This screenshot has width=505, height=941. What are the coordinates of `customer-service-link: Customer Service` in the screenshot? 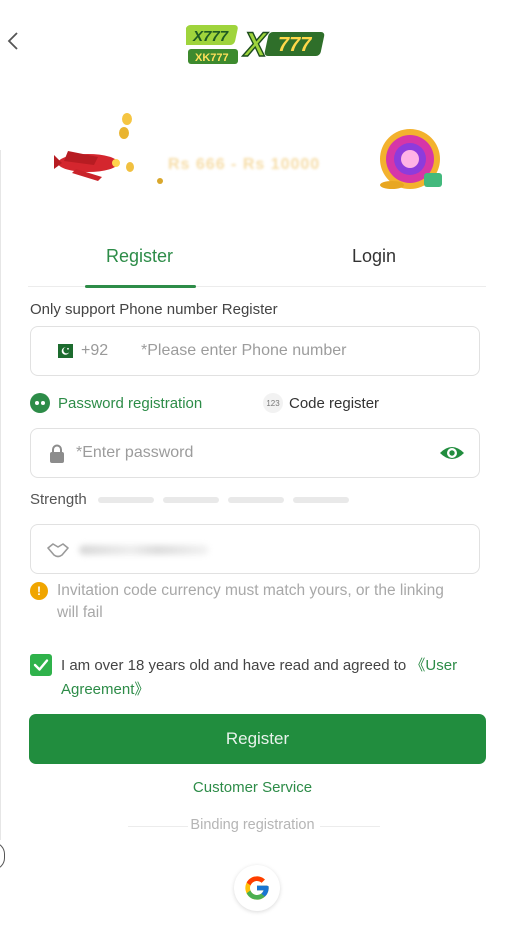 It's located at (252, 787).